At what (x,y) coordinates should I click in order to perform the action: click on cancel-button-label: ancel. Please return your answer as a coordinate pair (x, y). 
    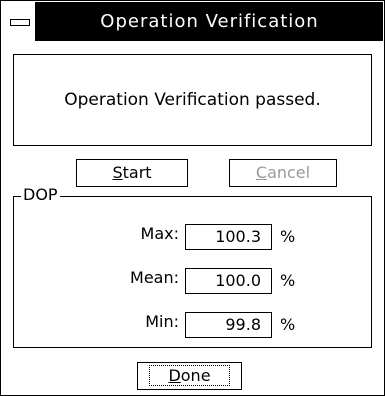
    Looking at the image, I should click on (289, 172).